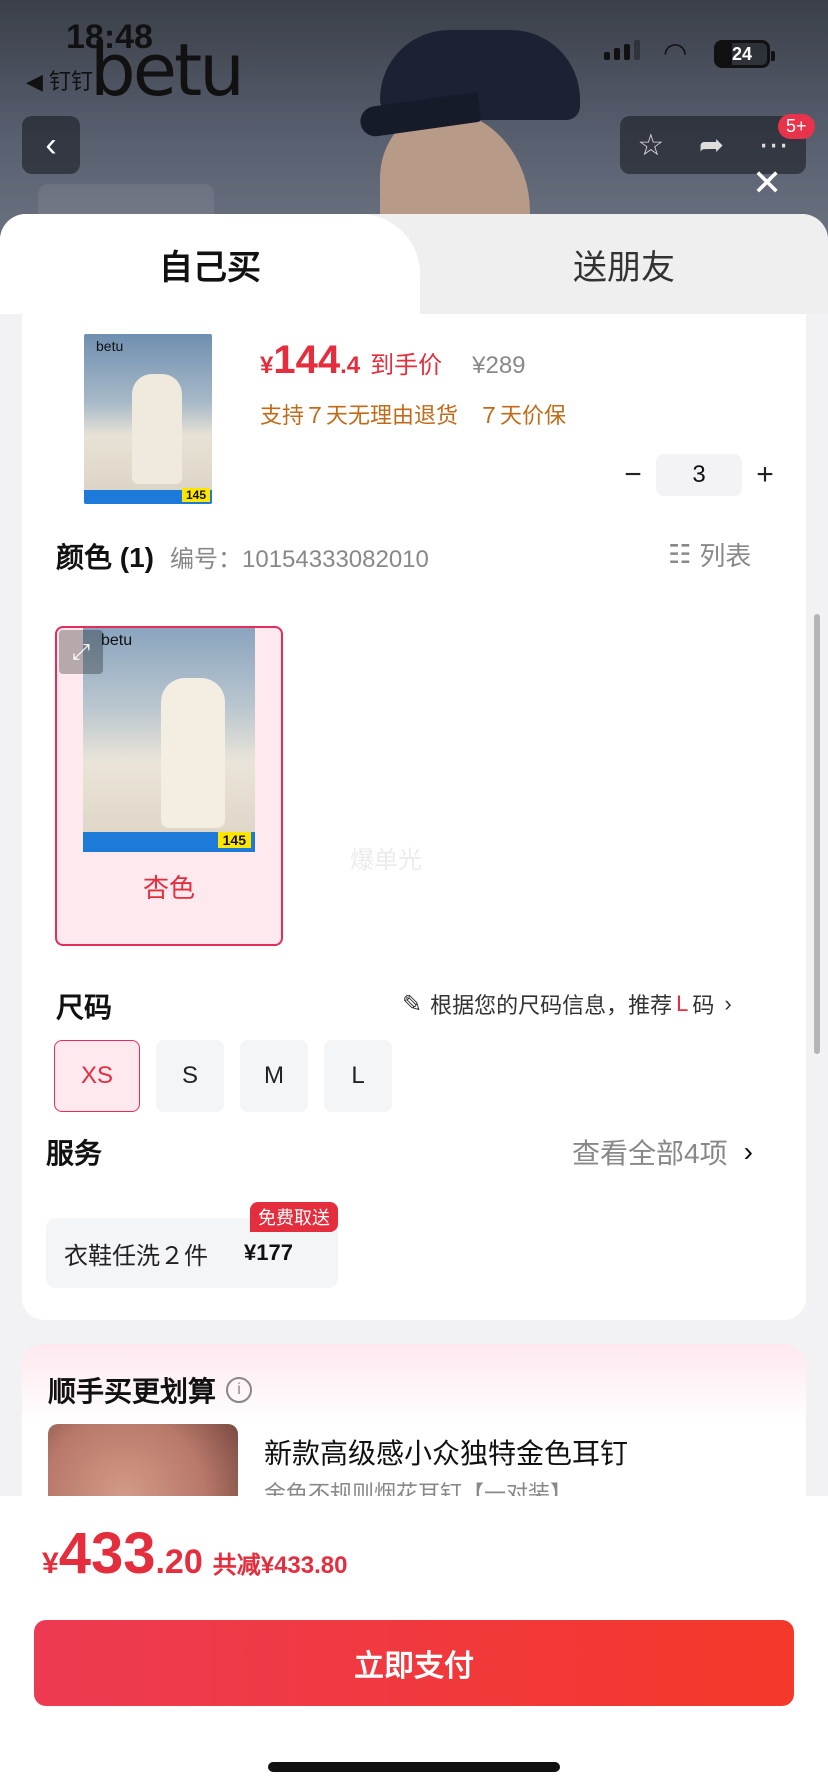 This screenshot has width=828, height=1792. Describe the element at coordinates (414, 1663) in the screenshot. I see `pay-now-button: 立即支付` at that location.